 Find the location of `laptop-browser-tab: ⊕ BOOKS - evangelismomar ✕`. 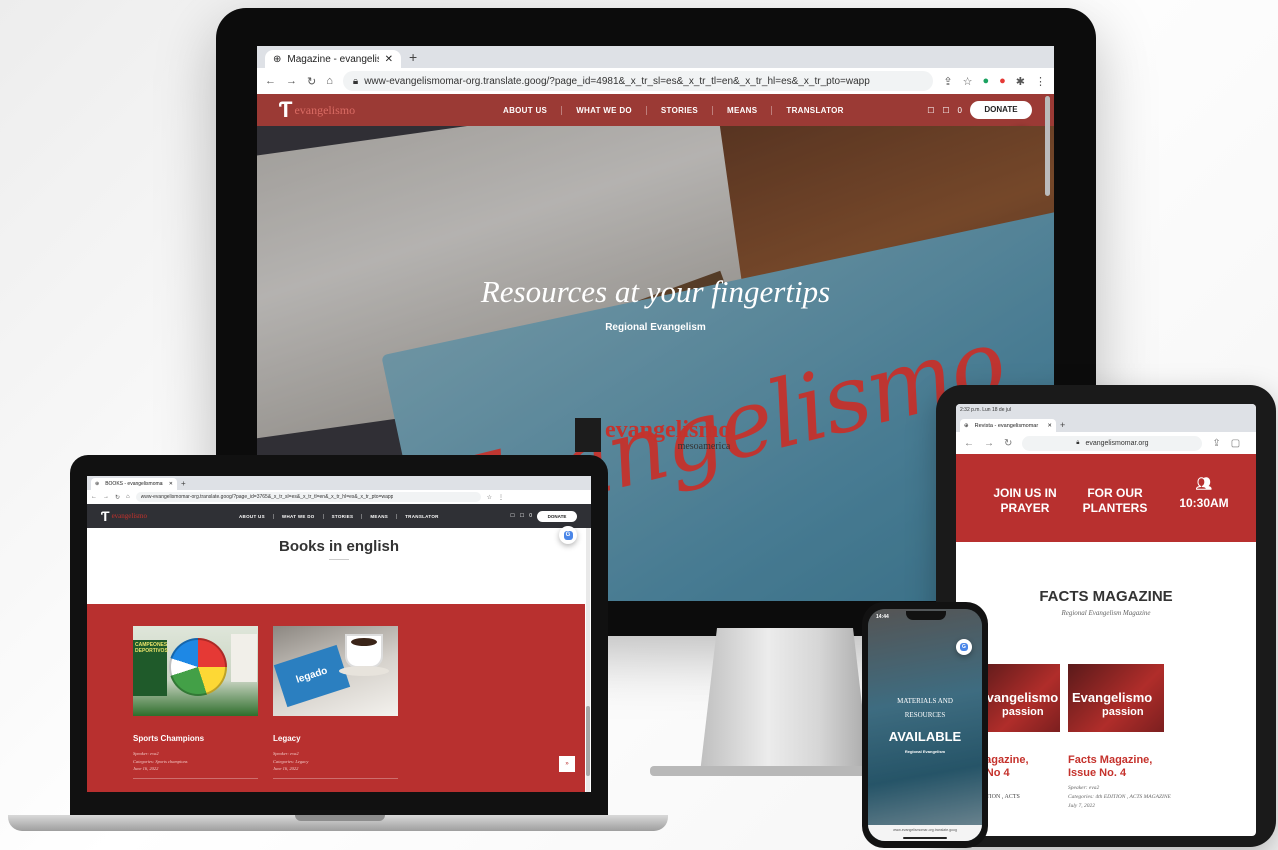

laptop-browser-tab: ⊕ BOOKS - evangelismomar ✕ is located at coordinates (134, 484).